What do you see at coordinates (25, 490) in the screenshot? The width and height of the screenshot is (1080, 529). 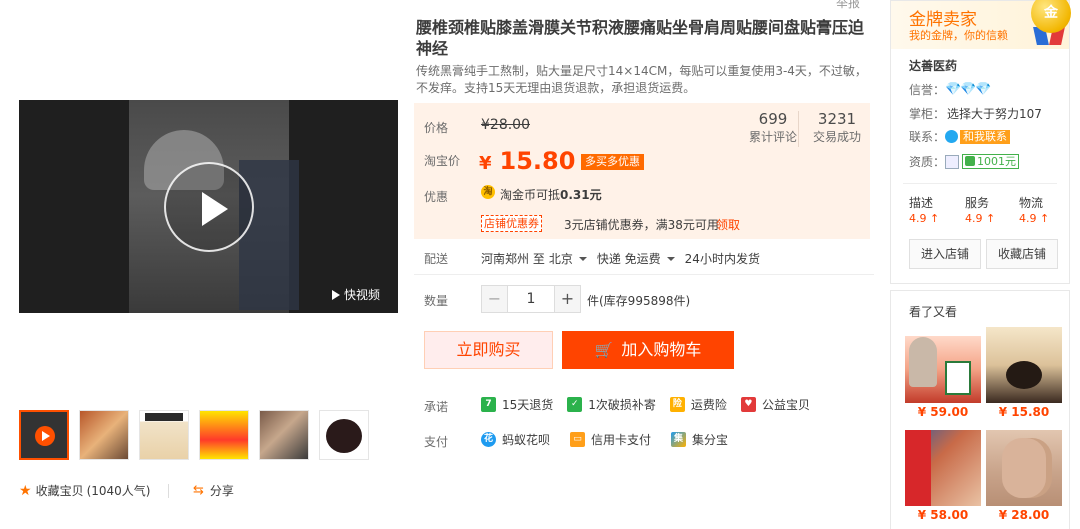 I see `star-icon: ★` at bounding box center [25, 490].